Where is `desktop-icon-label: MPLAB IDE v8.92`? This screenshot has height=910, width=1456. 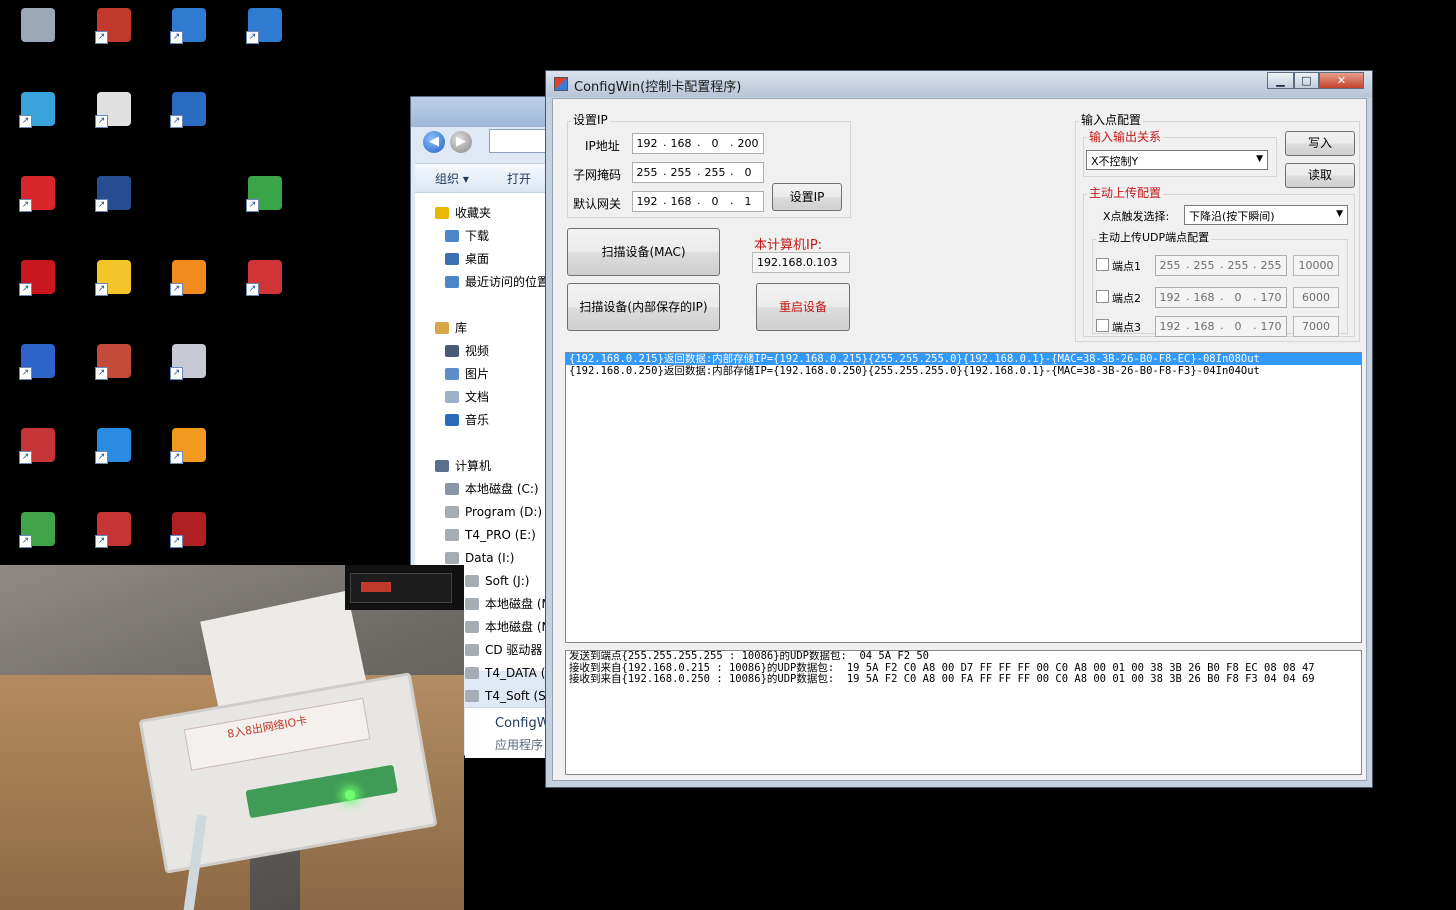 desktop-icon-label: MPLAB IDE v8.92 is located at coordinates (109, 61).